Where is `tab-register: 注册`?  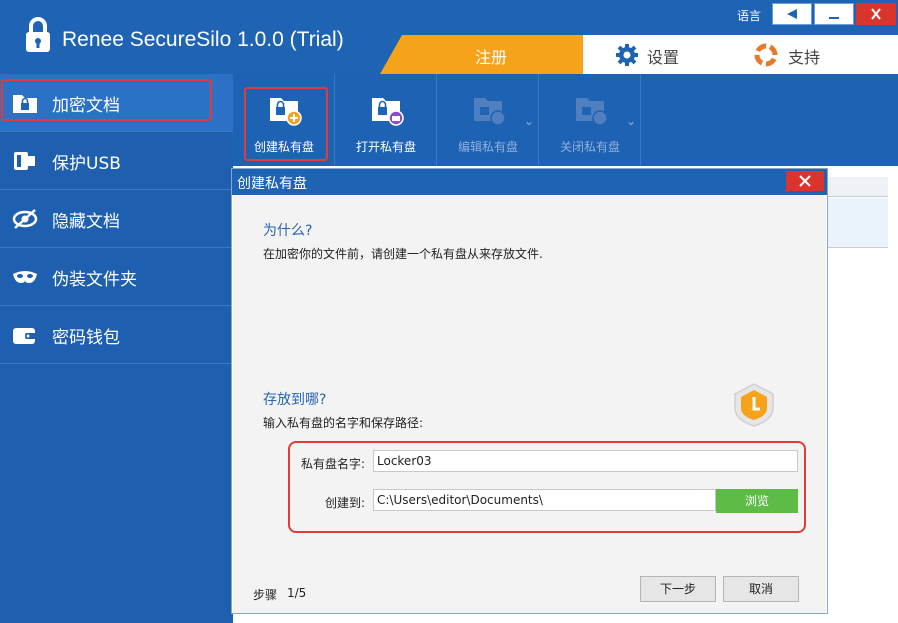 tab-register: 注册 is located at coordinates (490, 54).